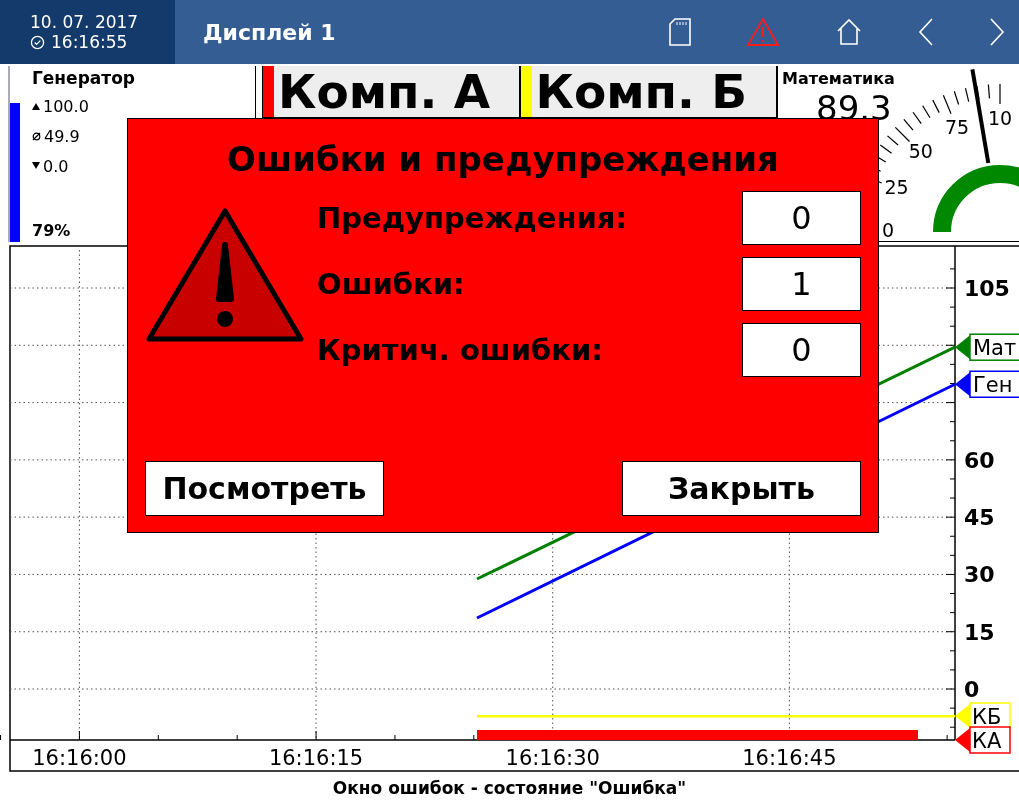 This screenshot has height=800, width=1019. Describe the element at coordinates (926, 32) in the screenshot. I see `chevron-left-icon` at that location.